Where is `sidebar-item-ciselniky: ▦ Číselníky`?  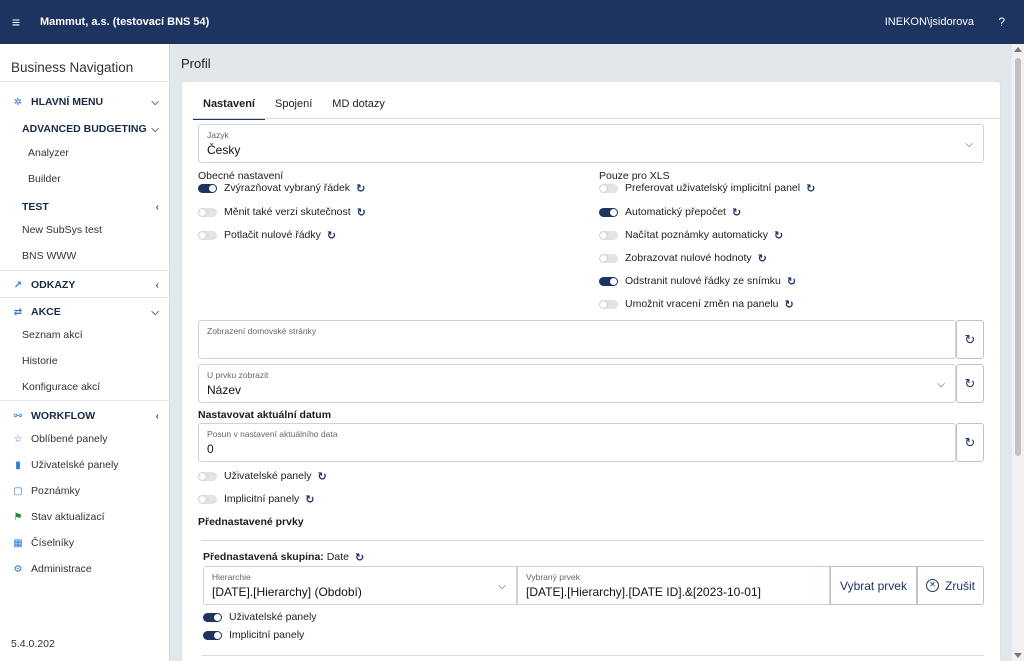 sidebar-item-ciselniky: ▦ Číselníky is located at coordinates (85, 543).